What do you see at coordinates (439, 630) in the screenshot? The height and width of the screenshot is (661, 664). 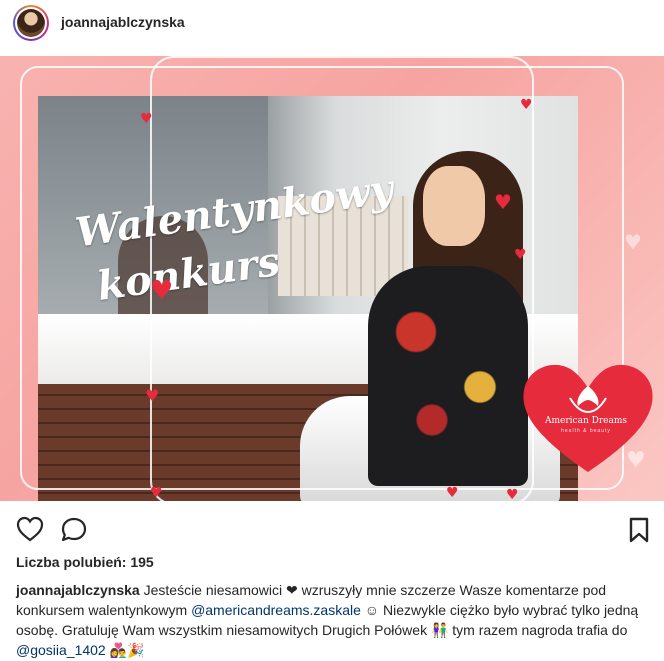 I see `couple-emoji: 👫` at bounding box center [439, 630].